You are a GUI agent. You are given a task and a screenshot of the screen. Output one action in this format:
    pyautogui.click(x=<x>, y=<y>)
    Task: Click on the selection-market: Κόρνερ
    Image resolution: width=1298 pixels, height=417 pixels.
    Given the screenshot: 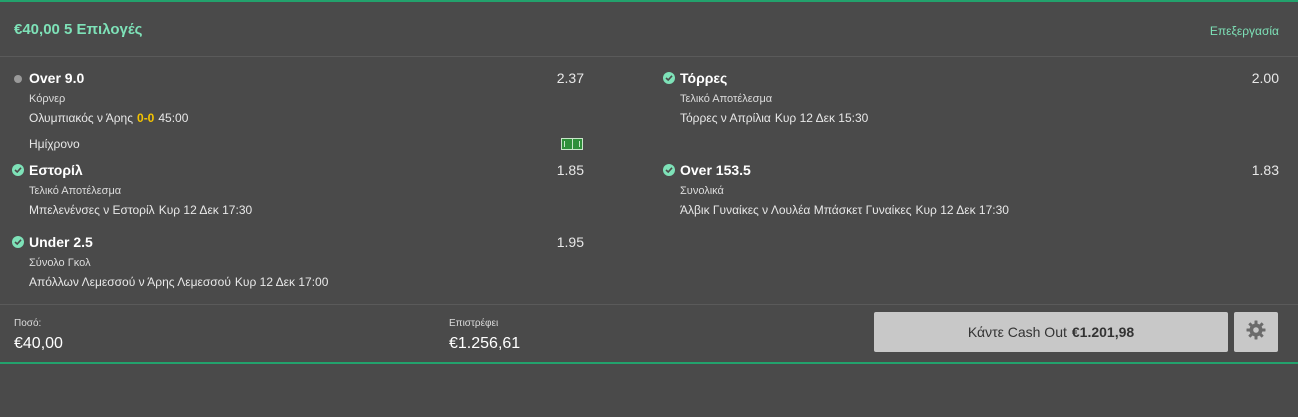 What is the action you would take?
    pyautogui.click(x=47, y=99)
    